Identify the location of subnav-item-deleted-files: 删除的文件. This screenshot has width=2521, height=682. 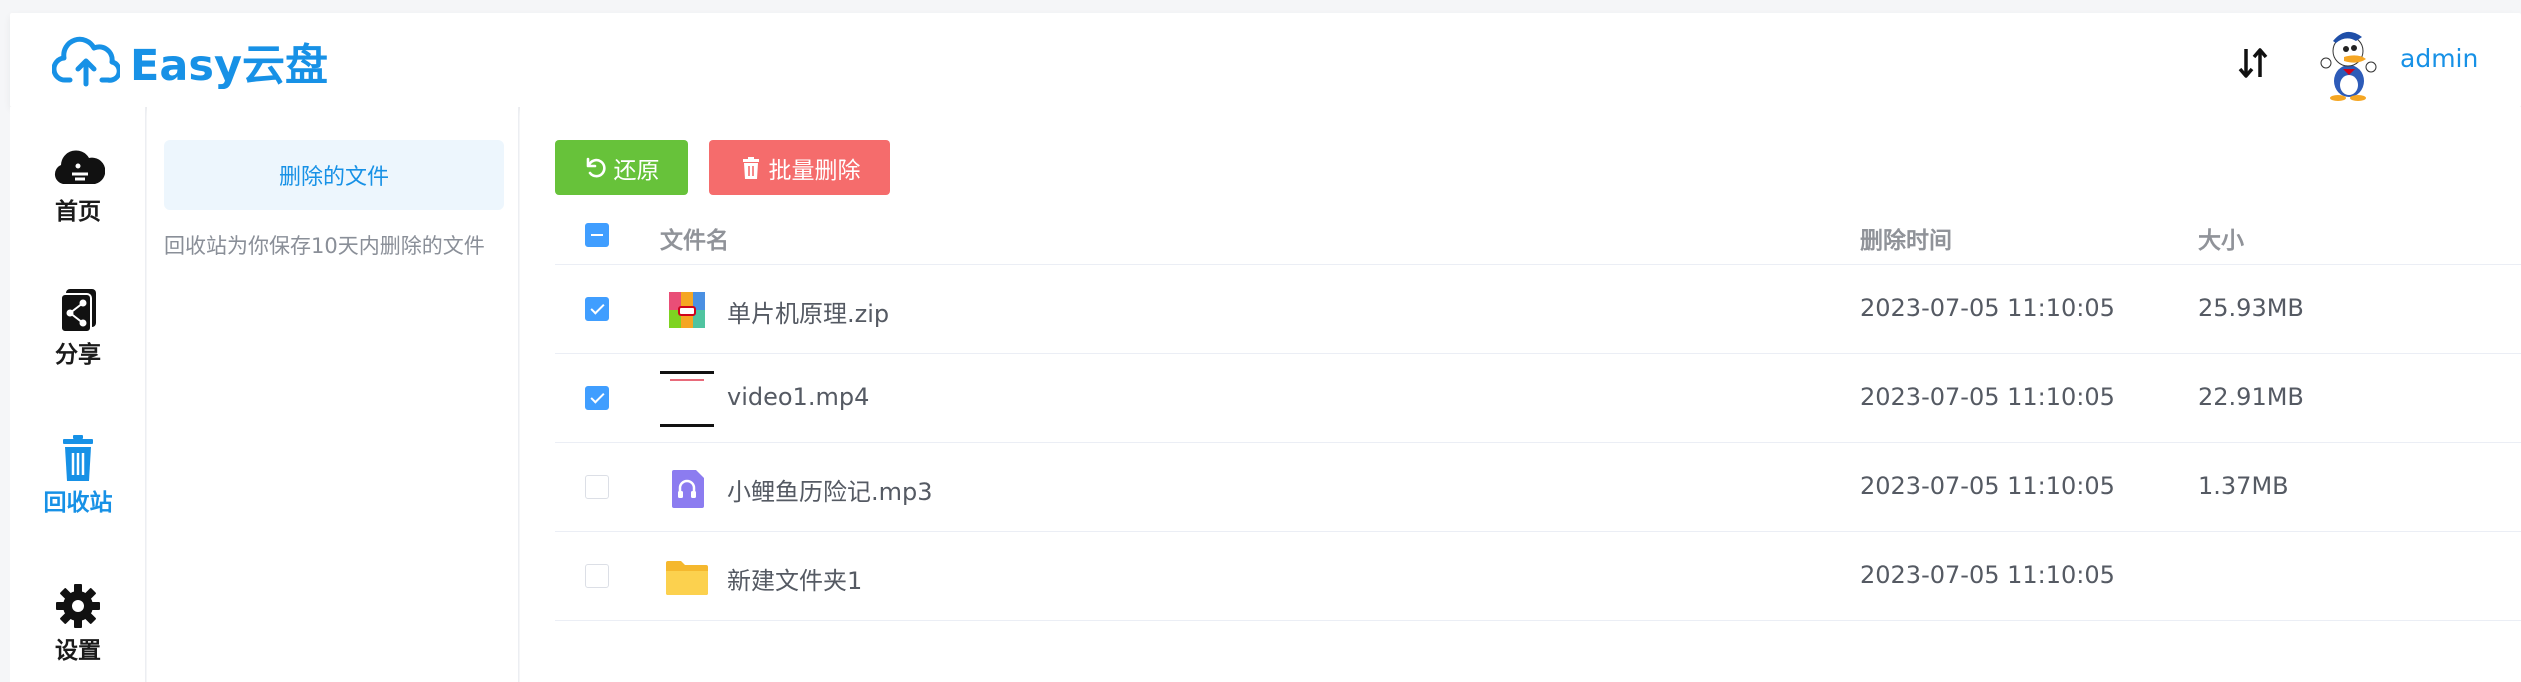
(334, 175).